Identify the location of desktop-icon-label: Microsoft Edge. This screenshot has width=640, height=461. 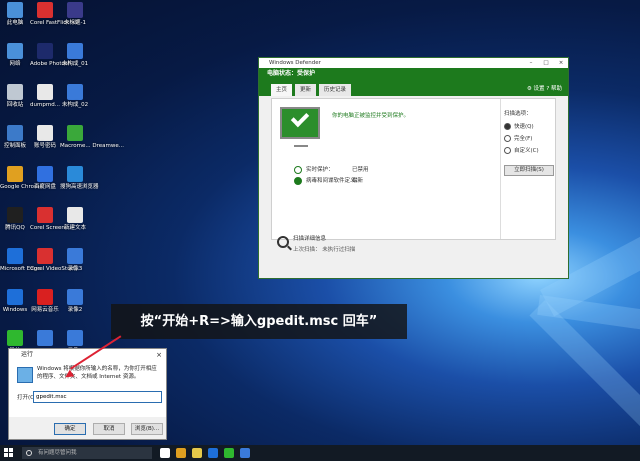
(20, 269).